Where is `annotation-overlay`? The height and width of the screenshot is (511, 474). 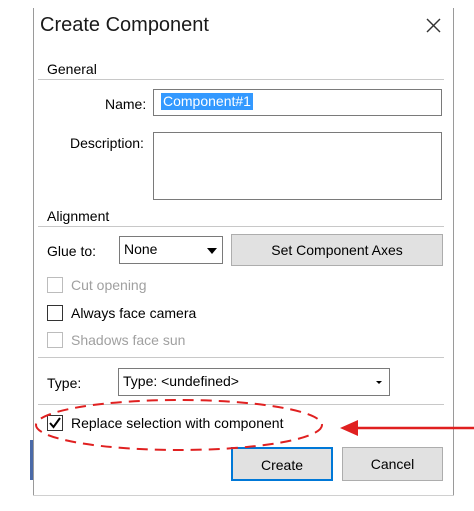 annotation-overlay is located at coordinates (254, 425).